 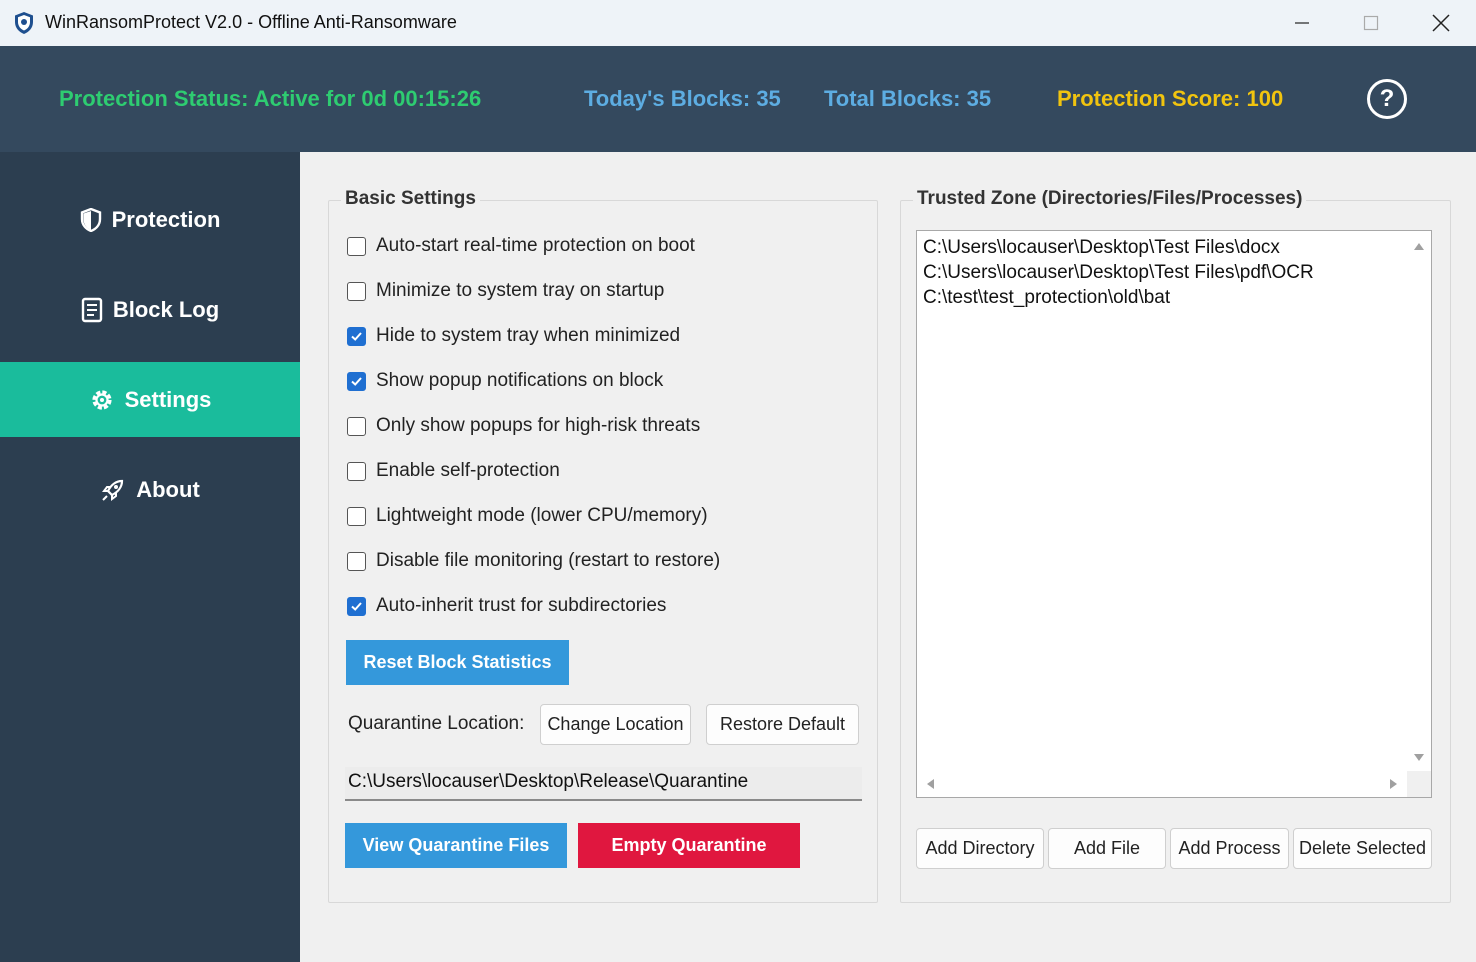 I want to click on maximize-icon, so click(x=1371, y=23).